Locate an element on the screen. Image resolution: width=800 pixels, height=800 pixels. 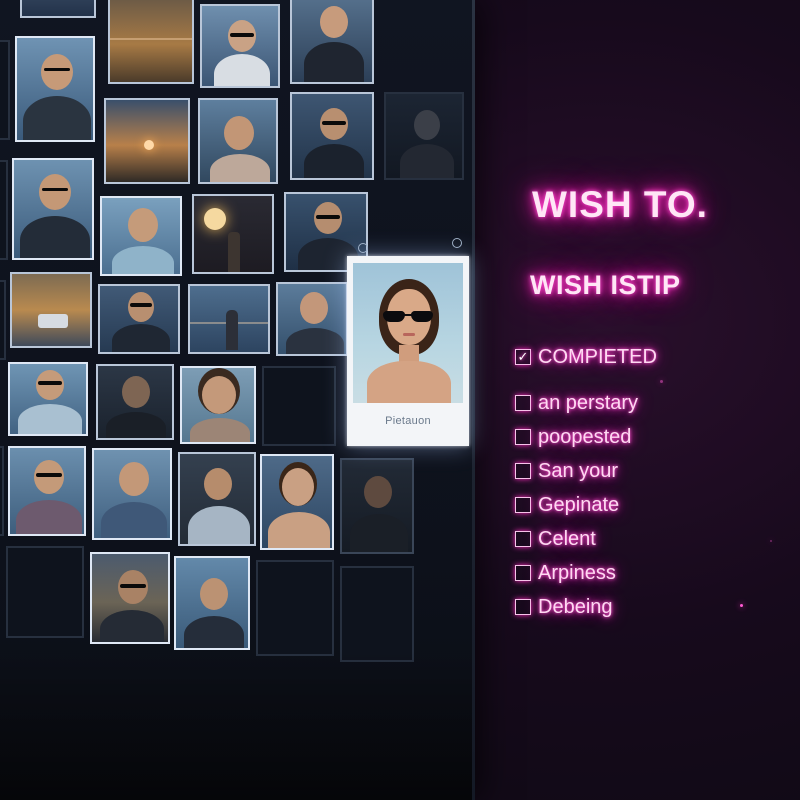
checklist-item: Debeing is located at coordinates (586, 607).